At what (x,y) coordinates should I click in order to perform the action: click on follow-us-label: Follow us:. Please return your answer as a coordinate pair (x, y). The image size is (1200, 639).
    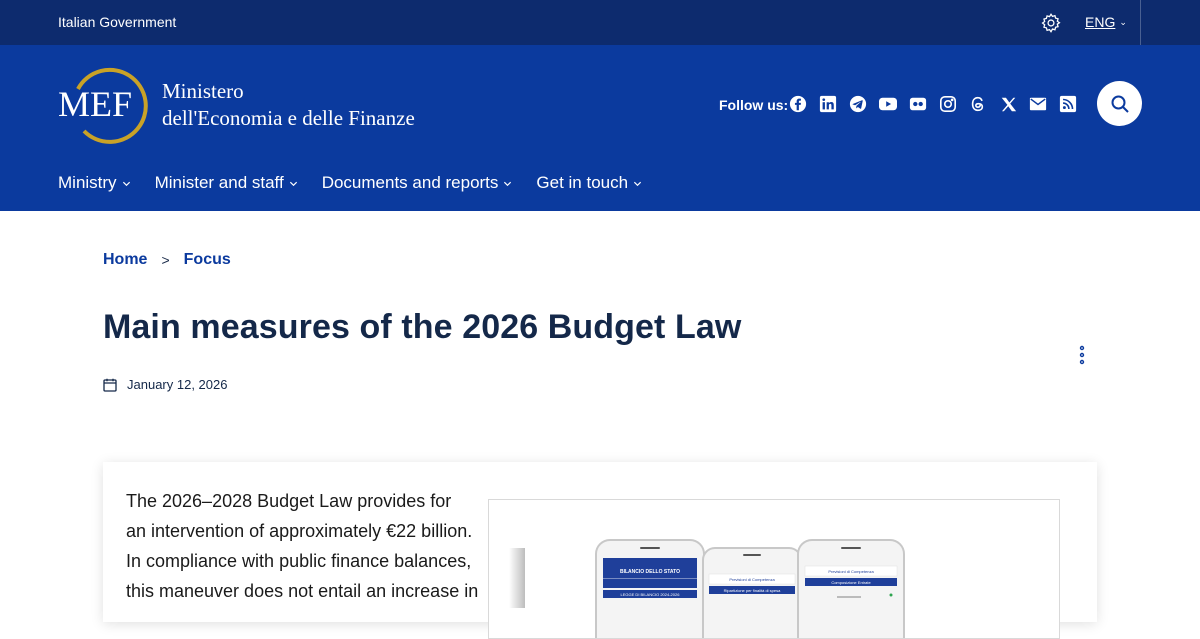
    Looking at the image, I should click on (754, 105).